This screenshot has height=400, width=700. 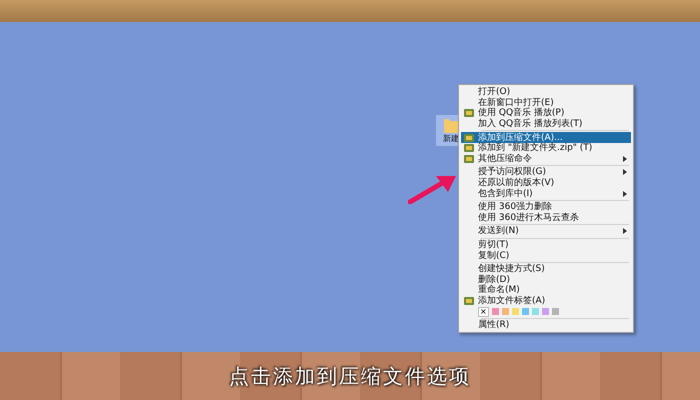 What do you see at coordinates (546, 269) in the screenshot?
I see `menu-item: 创建快捷方式(S)` at bounding box center [546, 269].